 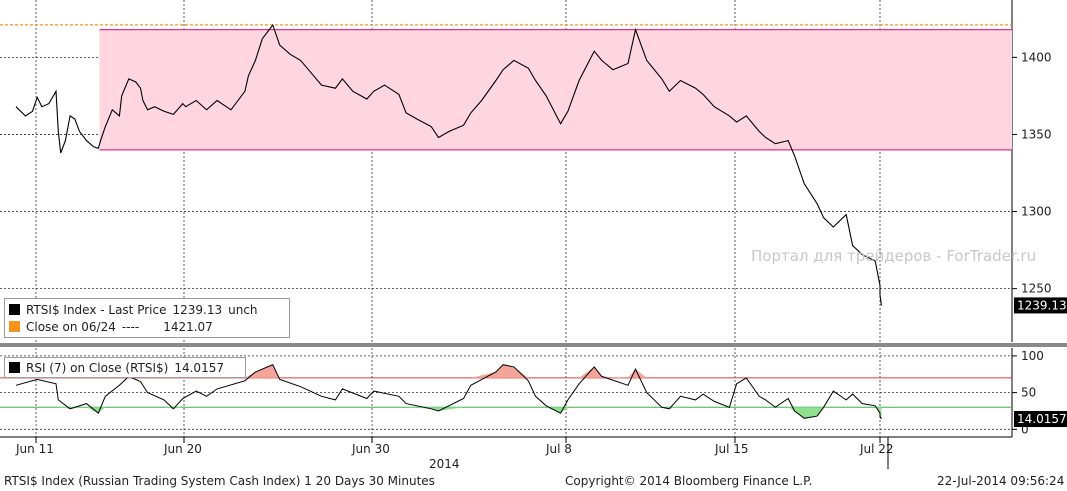 I want to click on legend-price-row: RTSI$ Index - Last Price 1239.13 unch, so click(x=147, y=309).